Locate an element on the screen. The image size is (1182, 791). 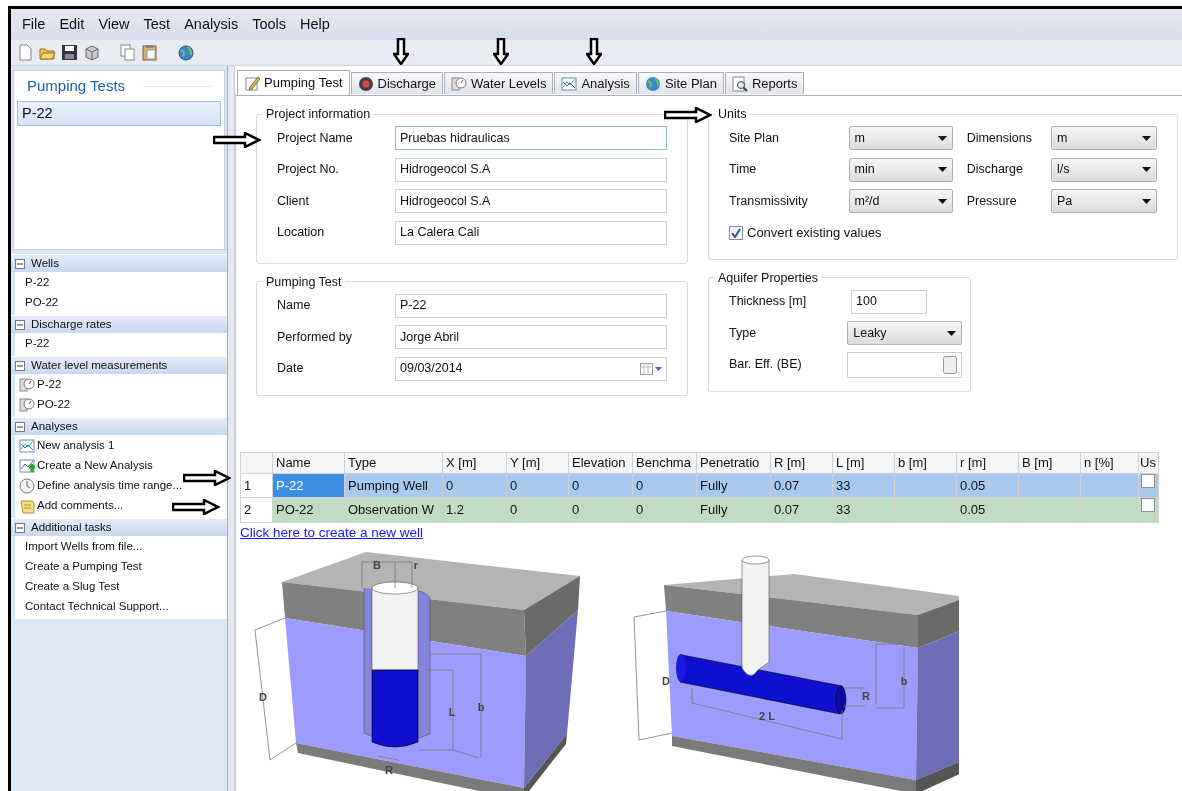
column-header: Elevation is located at coordinates (600, 462).